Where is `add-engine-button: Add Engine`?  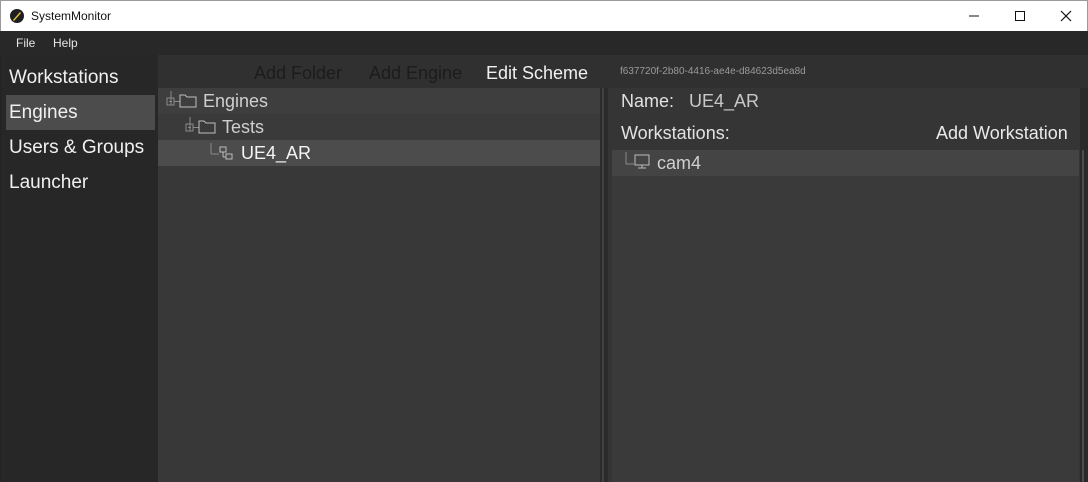 add-engine-button: Add Engine is located at coordinates (415, 73).